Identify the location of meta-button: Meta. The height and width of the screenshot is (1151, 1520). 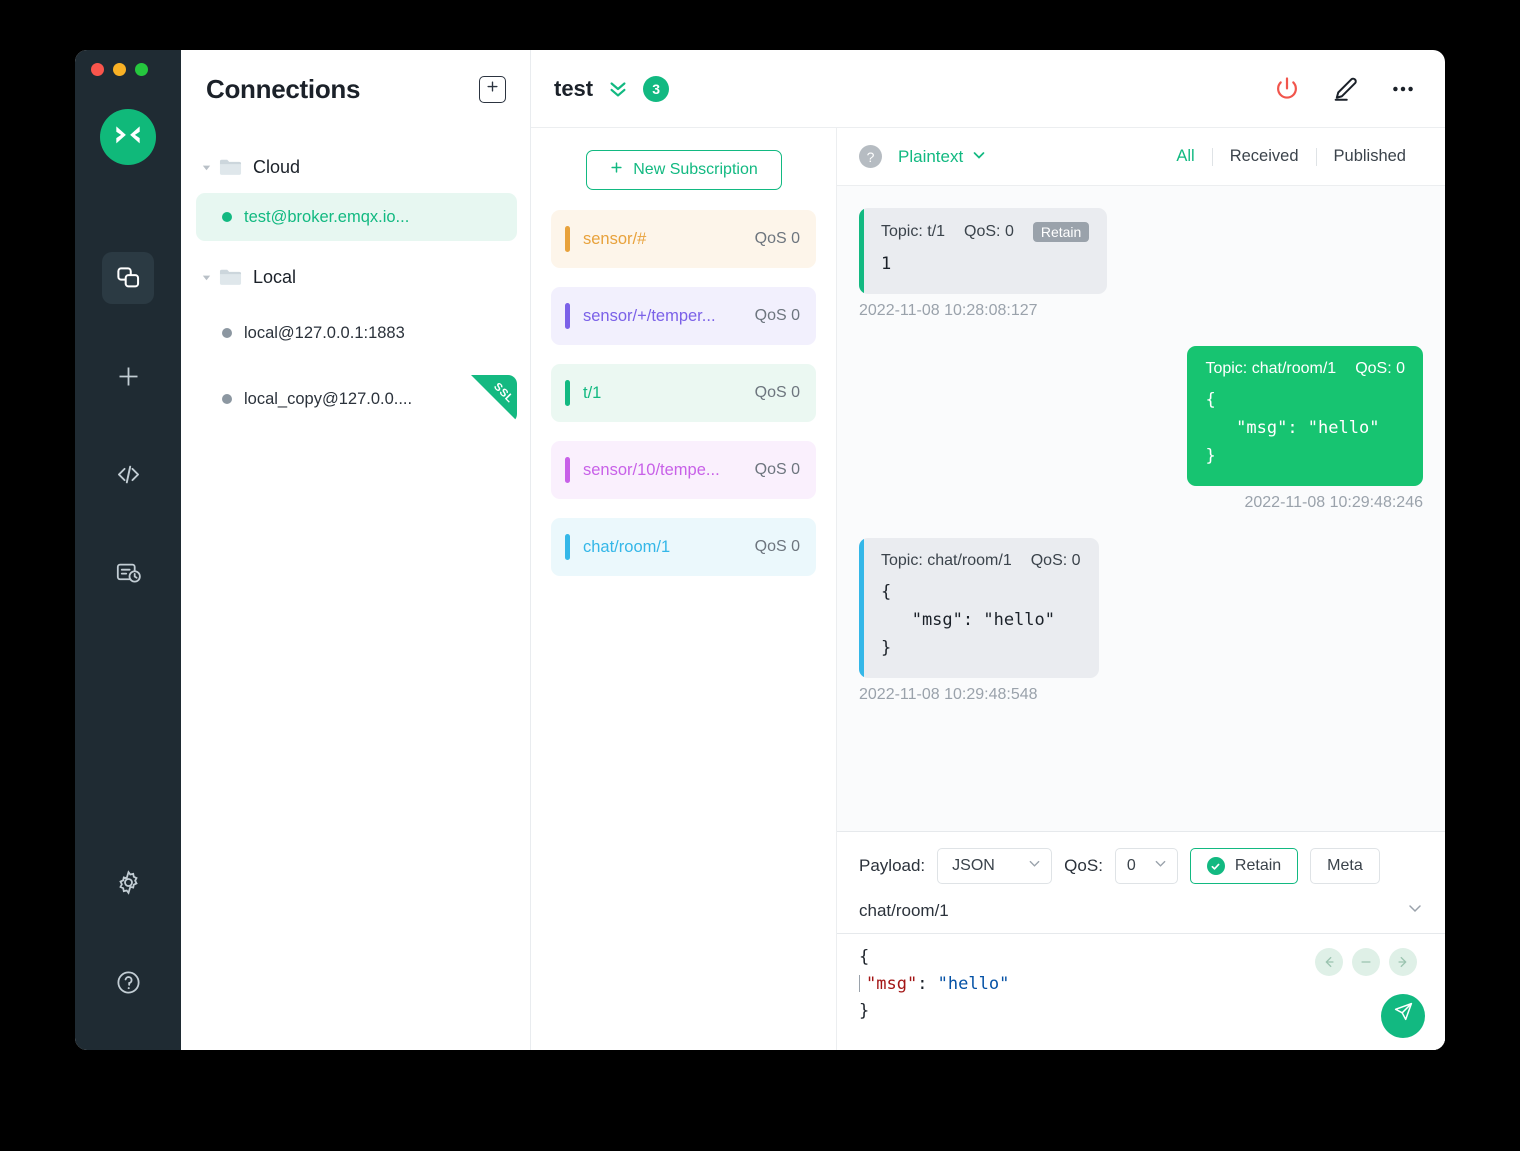
(1345, 866).